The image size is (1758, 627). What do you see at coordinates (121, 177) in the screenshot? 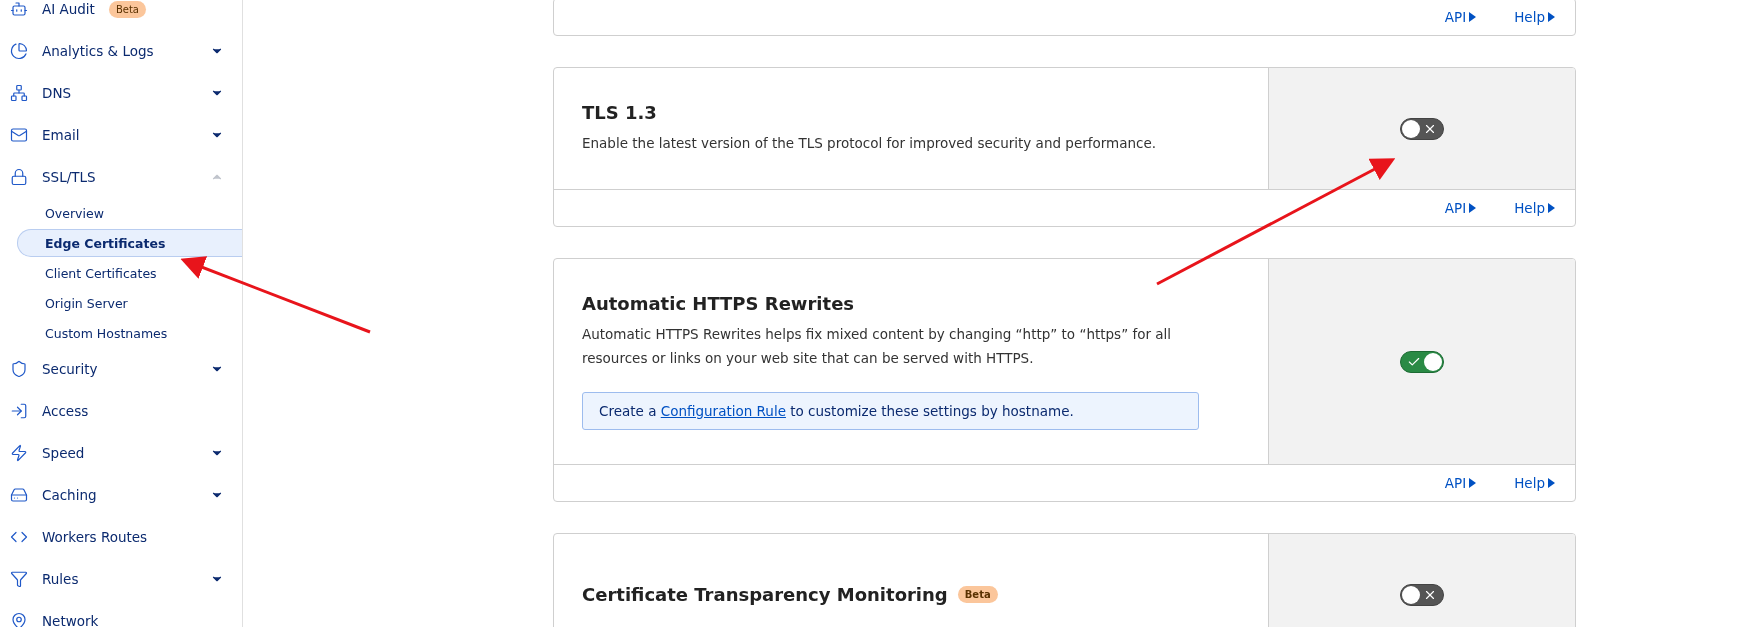
I see `sidebar-item: SSL/TLS` at bounding box center [121, 177].